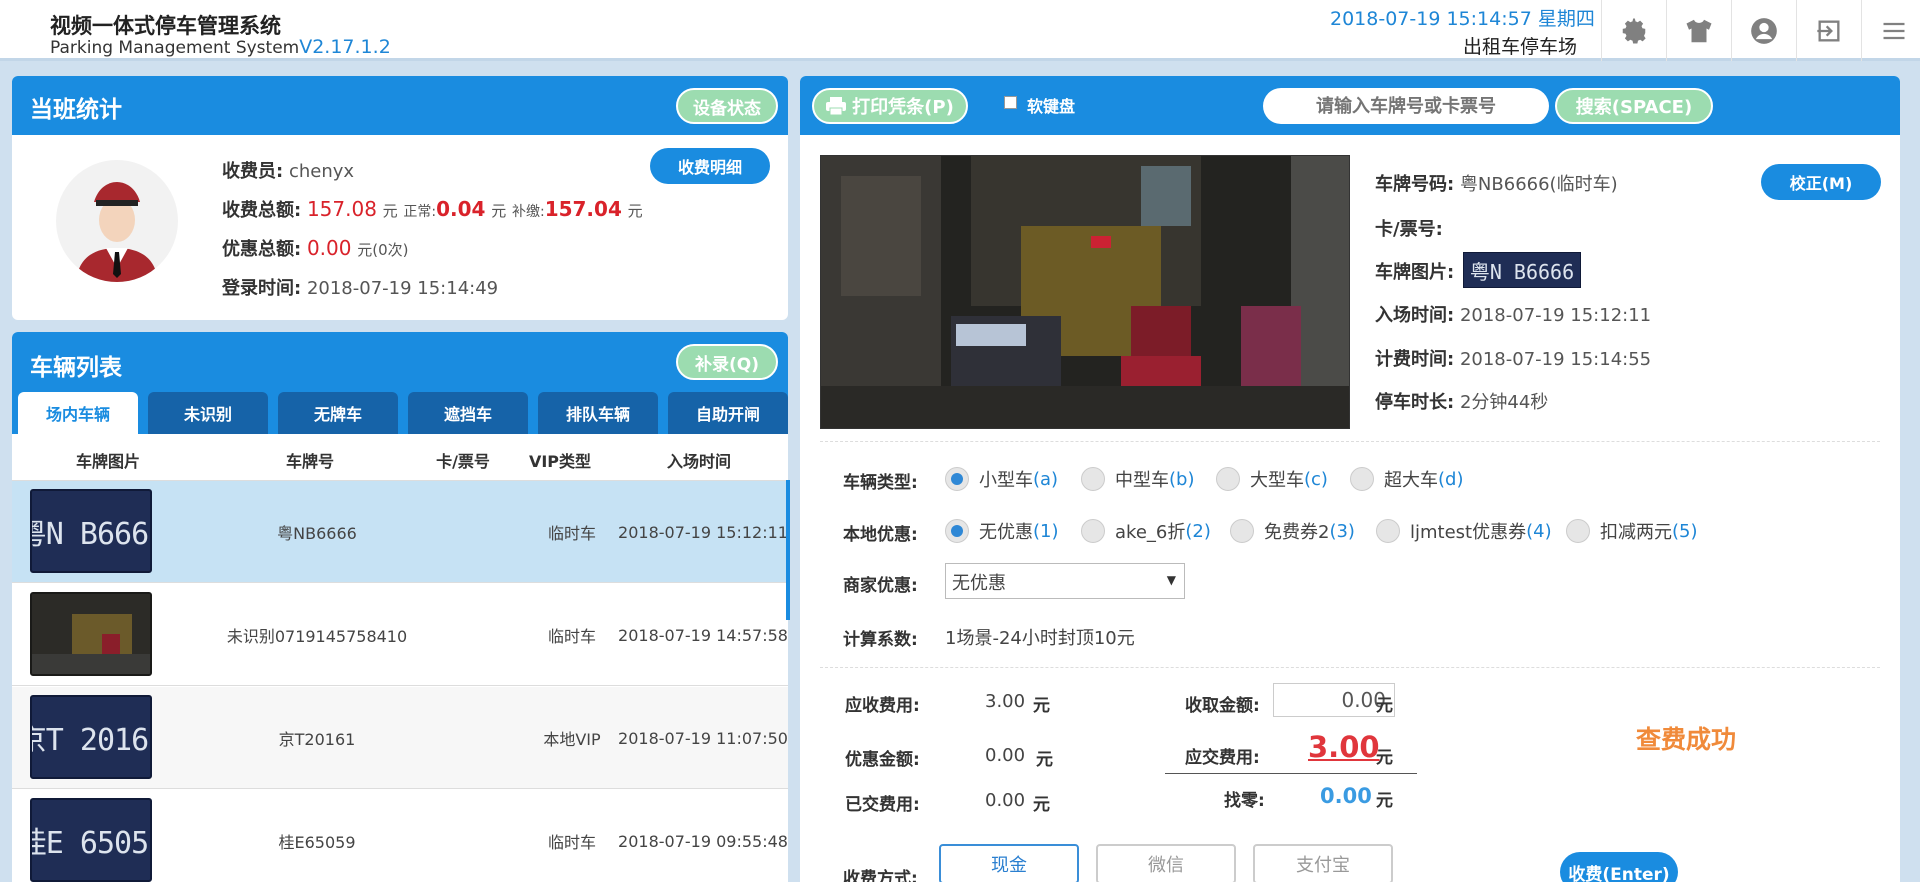  Describe the element at coordinates (698, 461) in the screenshot. I see `col-entry-time: 入场时间` at that location.